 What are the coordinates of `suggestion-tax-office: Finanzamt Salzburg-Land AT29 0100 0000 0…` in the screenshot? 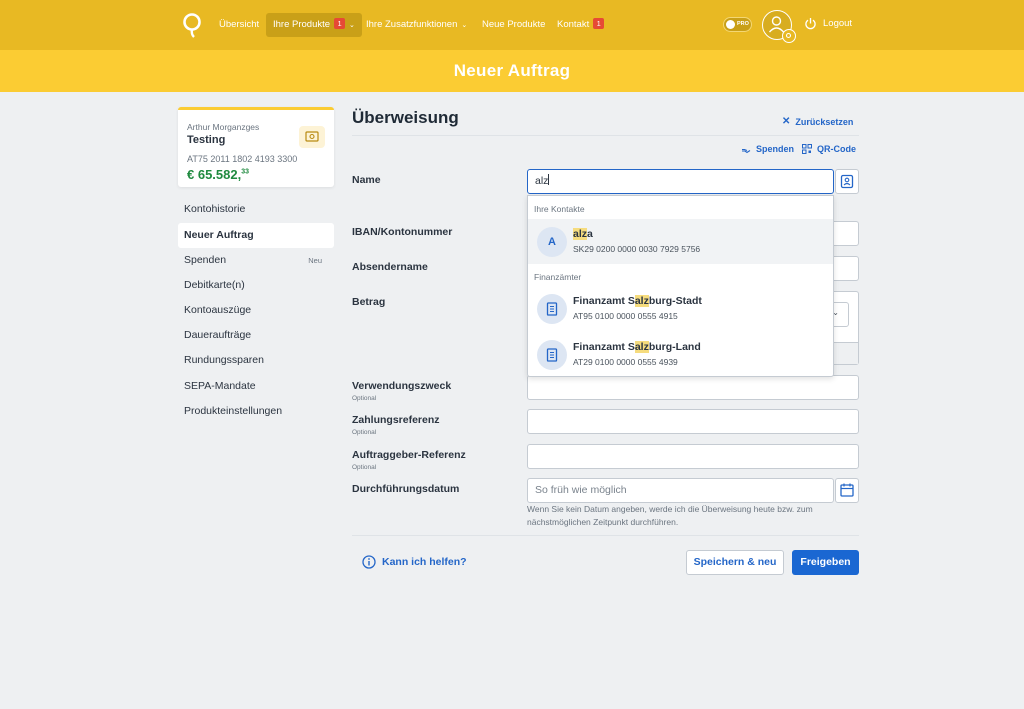 It's located at (680, 354).